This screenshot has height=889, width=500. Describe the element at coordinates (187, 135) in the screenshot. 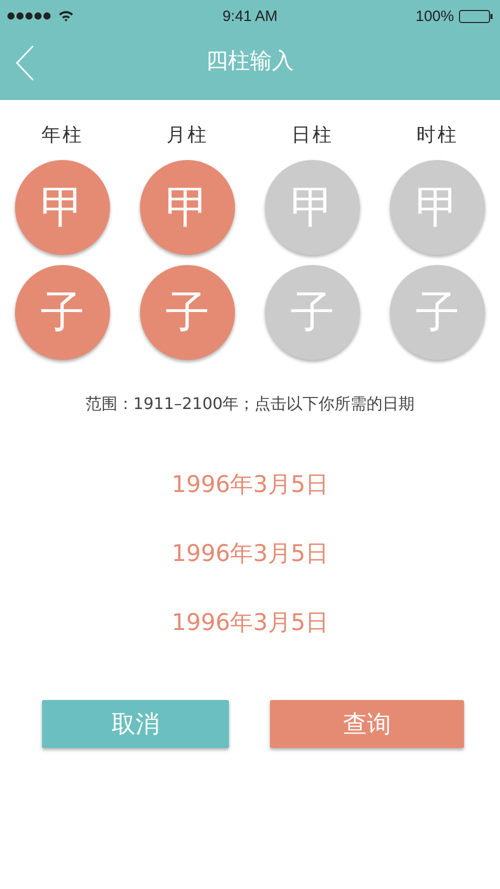

I see `pillar-label: 月柱` at that location.